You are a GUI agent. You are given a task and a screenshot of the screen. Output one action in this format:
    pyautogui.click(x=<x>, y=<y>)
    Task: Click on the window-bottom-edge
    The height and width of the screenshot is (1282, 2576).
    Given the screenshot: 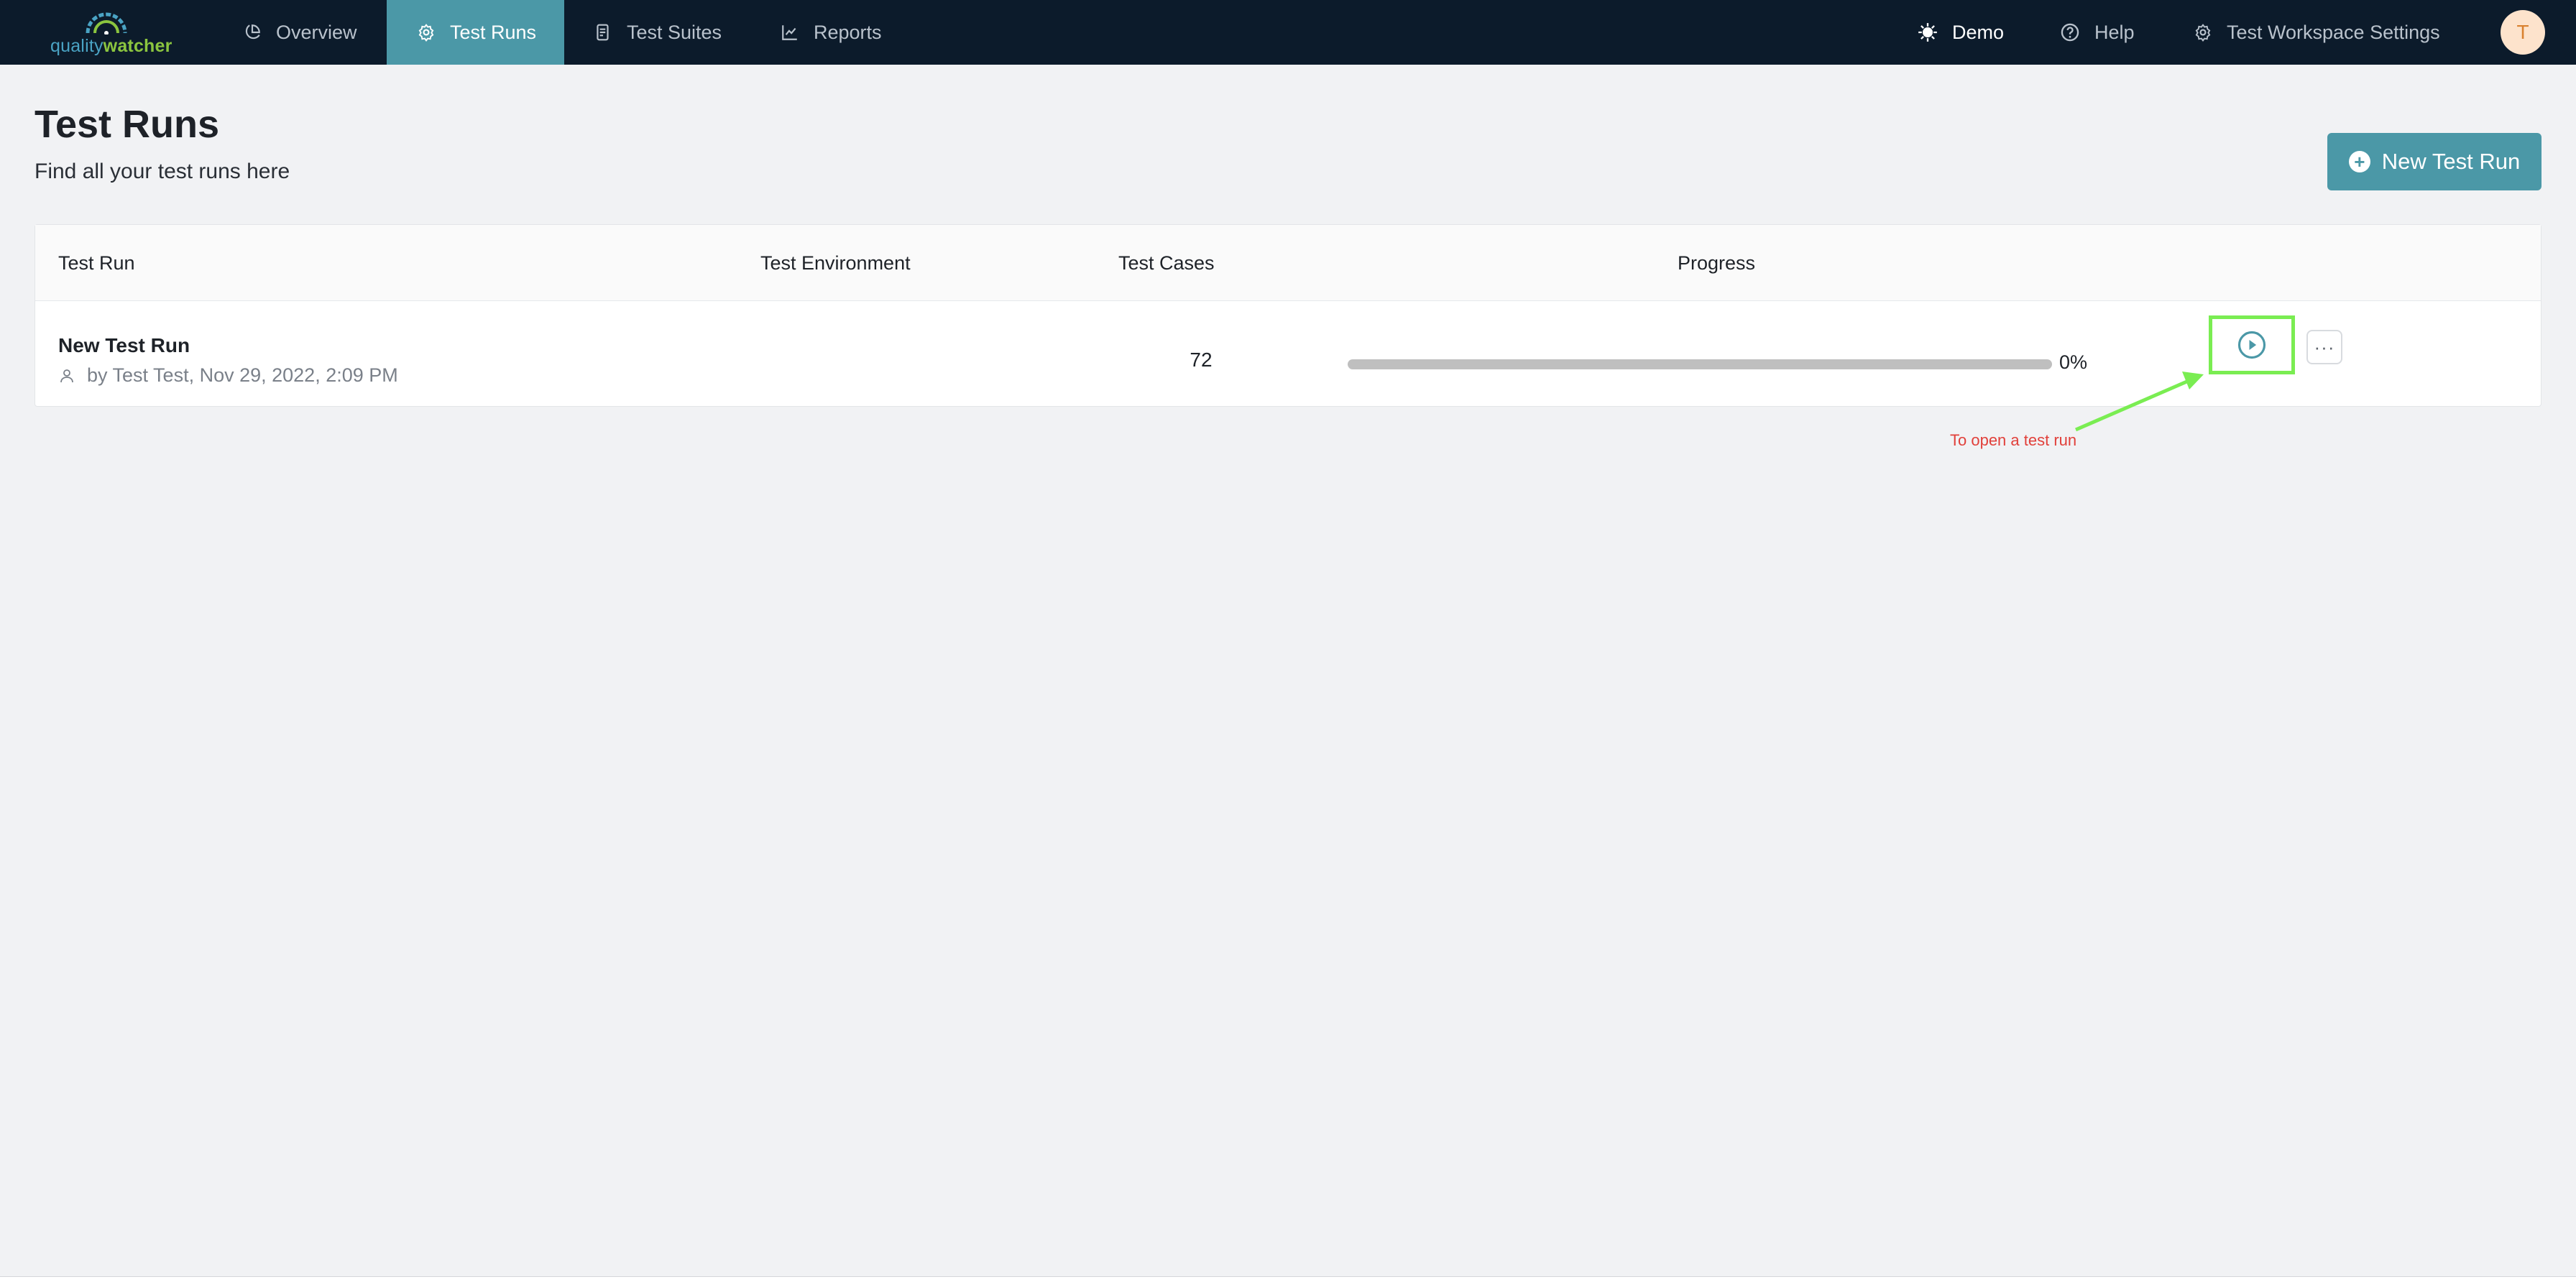 What is the action you would take?
    pyautogui.click(x=1288, y=1279)
    